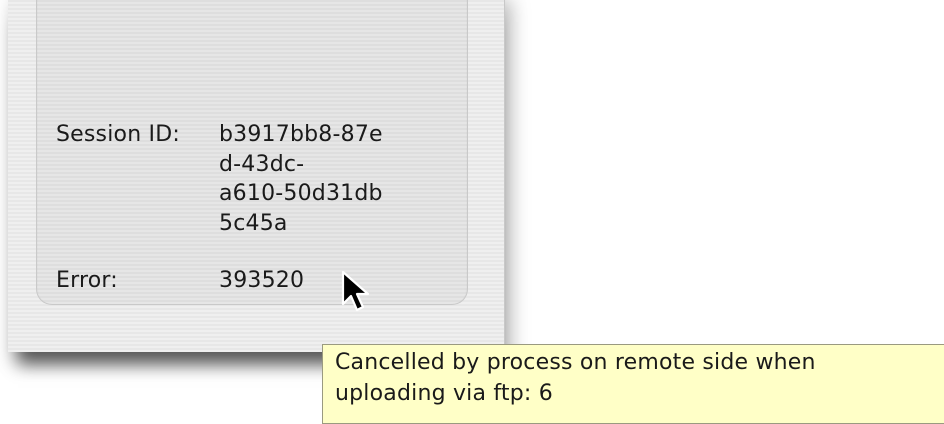 The height and width of the screenshot is (424, 944). What do you see at coordinates (118, 134) in the screenshot?
I see `session-id-label: Session ID:` at bounding box center [118, 134].